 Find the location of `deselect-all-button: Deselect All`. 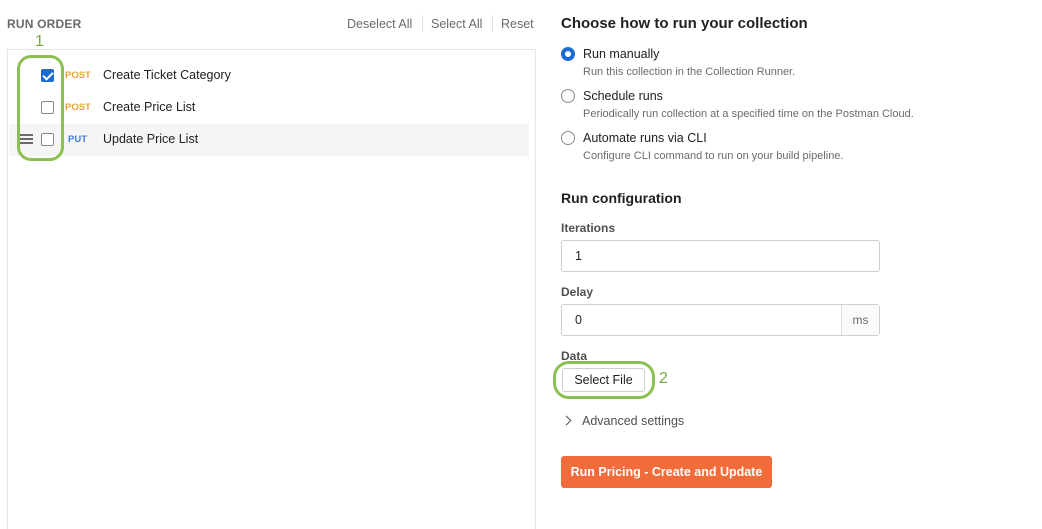

deselect-all-button: Deselect All is located at coordinates (379, 24).